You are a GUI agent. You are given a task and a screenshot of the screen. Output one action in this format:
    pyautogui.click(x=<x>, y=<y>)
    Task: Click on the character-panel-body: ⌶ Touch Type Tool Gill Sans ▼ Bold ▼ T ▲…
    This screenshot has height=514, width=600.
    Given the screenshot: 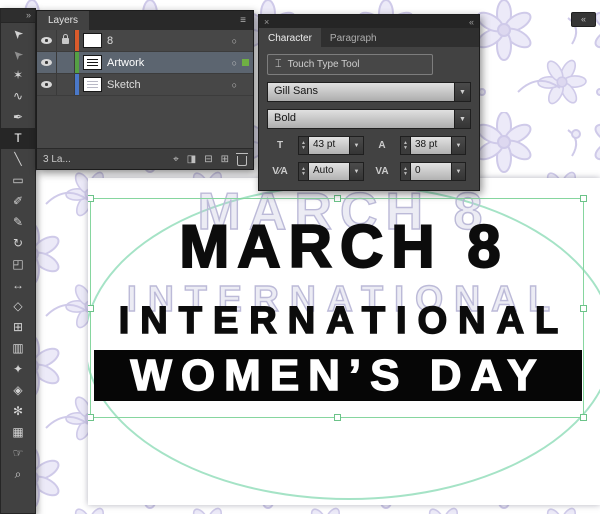 What is the action you would take?
    pyautogui.click(x=369, y=118)
    